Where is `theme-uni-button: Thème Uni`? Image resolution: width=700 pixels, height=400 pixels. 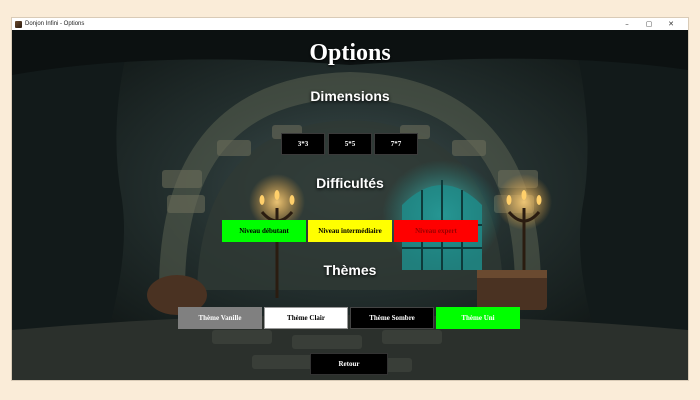
theme-uni-button: Thème Uni is located at coordinates (478, 318).